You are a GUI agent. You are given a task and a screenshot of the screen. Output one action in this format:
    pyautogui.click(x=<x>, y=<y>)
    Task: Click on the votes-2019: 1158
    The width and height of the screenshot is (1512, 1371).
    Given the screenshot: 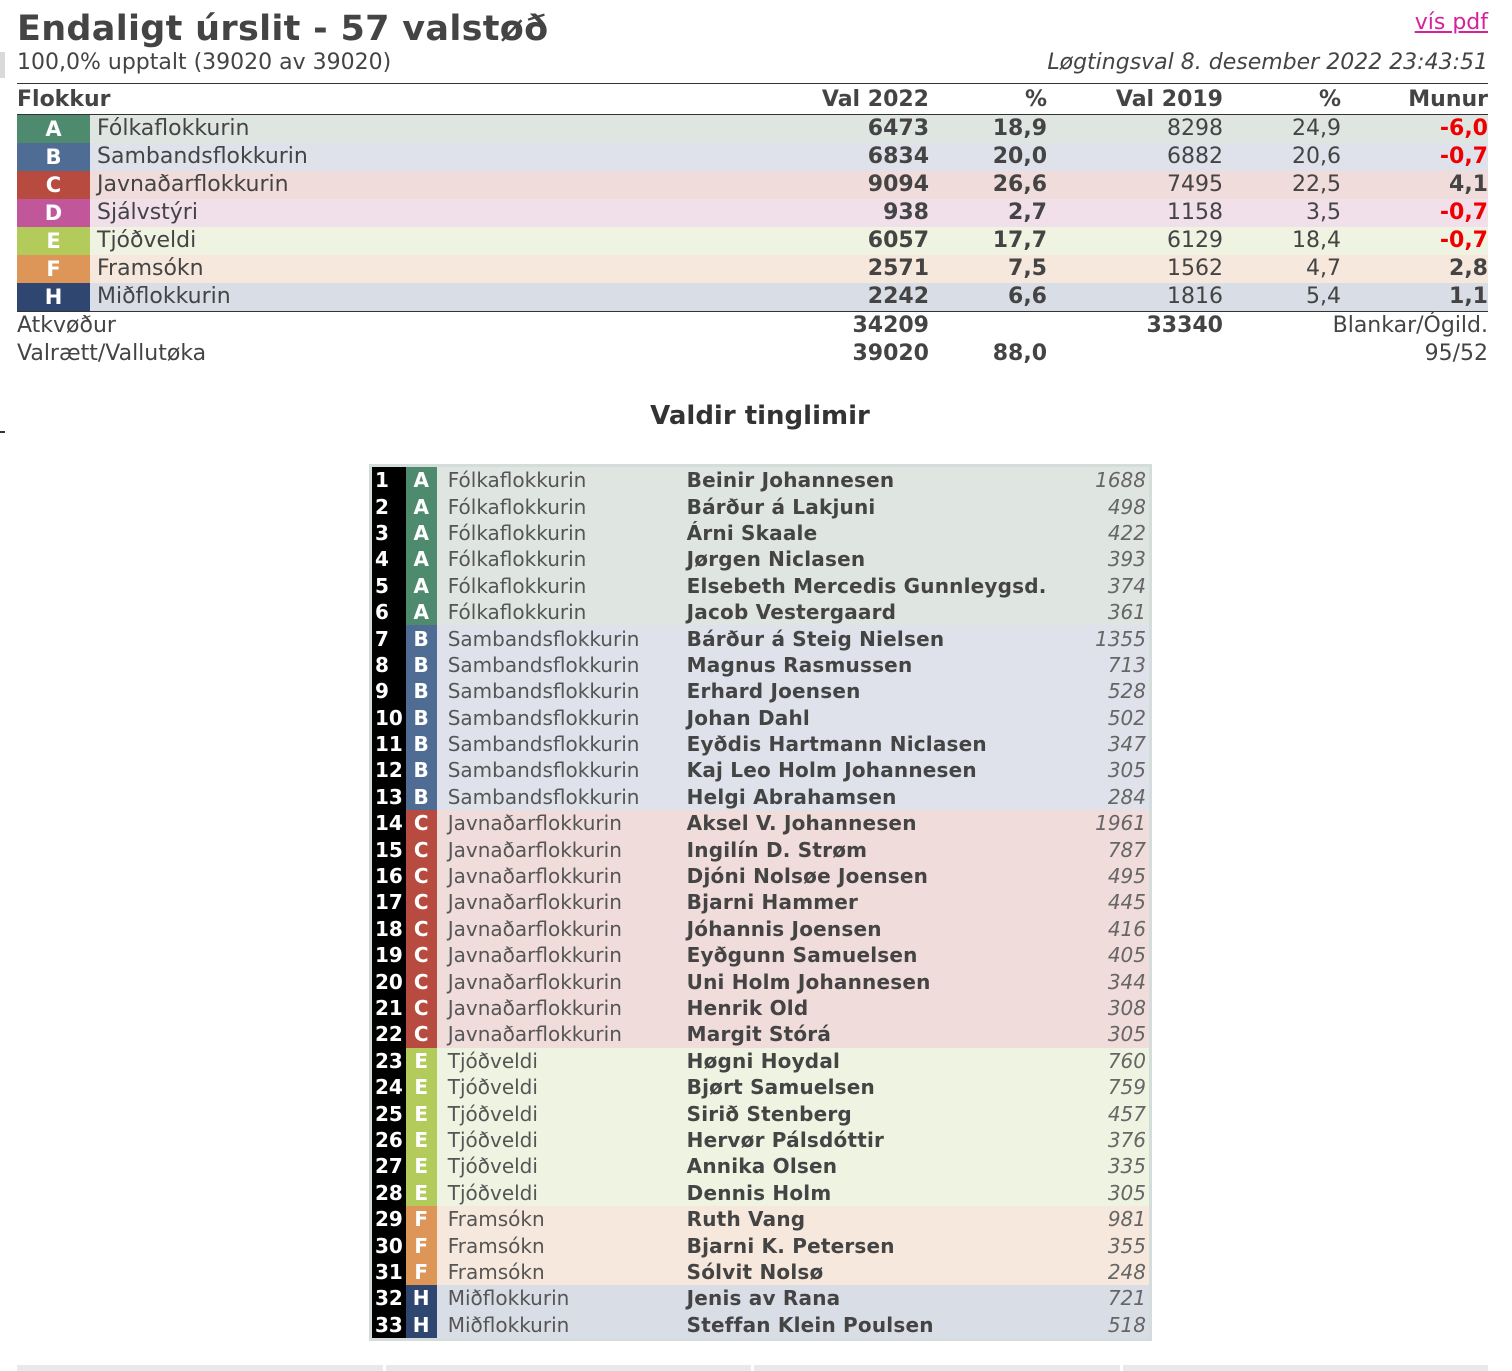 What is the action you would take?
    pyautogui.click(x=1195, y=212)
    